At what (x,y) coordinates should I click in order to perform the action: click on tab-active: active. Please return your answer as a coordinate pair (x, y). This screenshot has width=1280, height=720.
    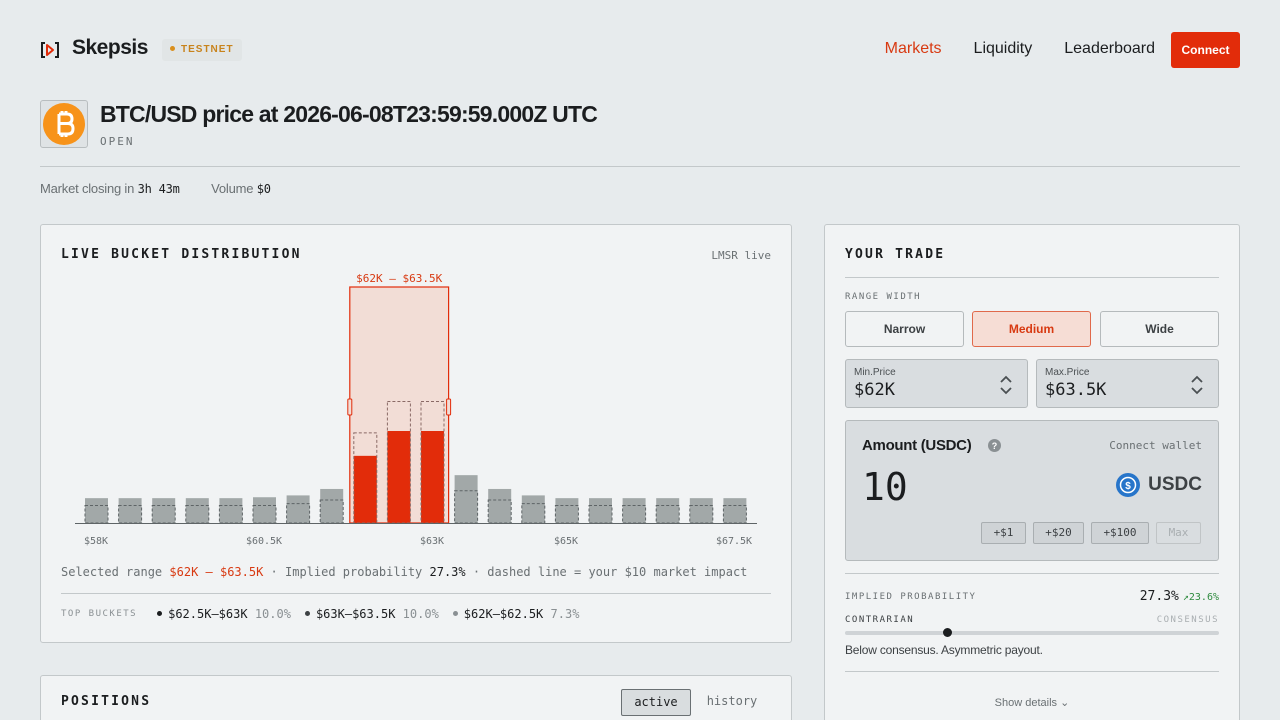
    Looking at the image, I should click on (656, 702).